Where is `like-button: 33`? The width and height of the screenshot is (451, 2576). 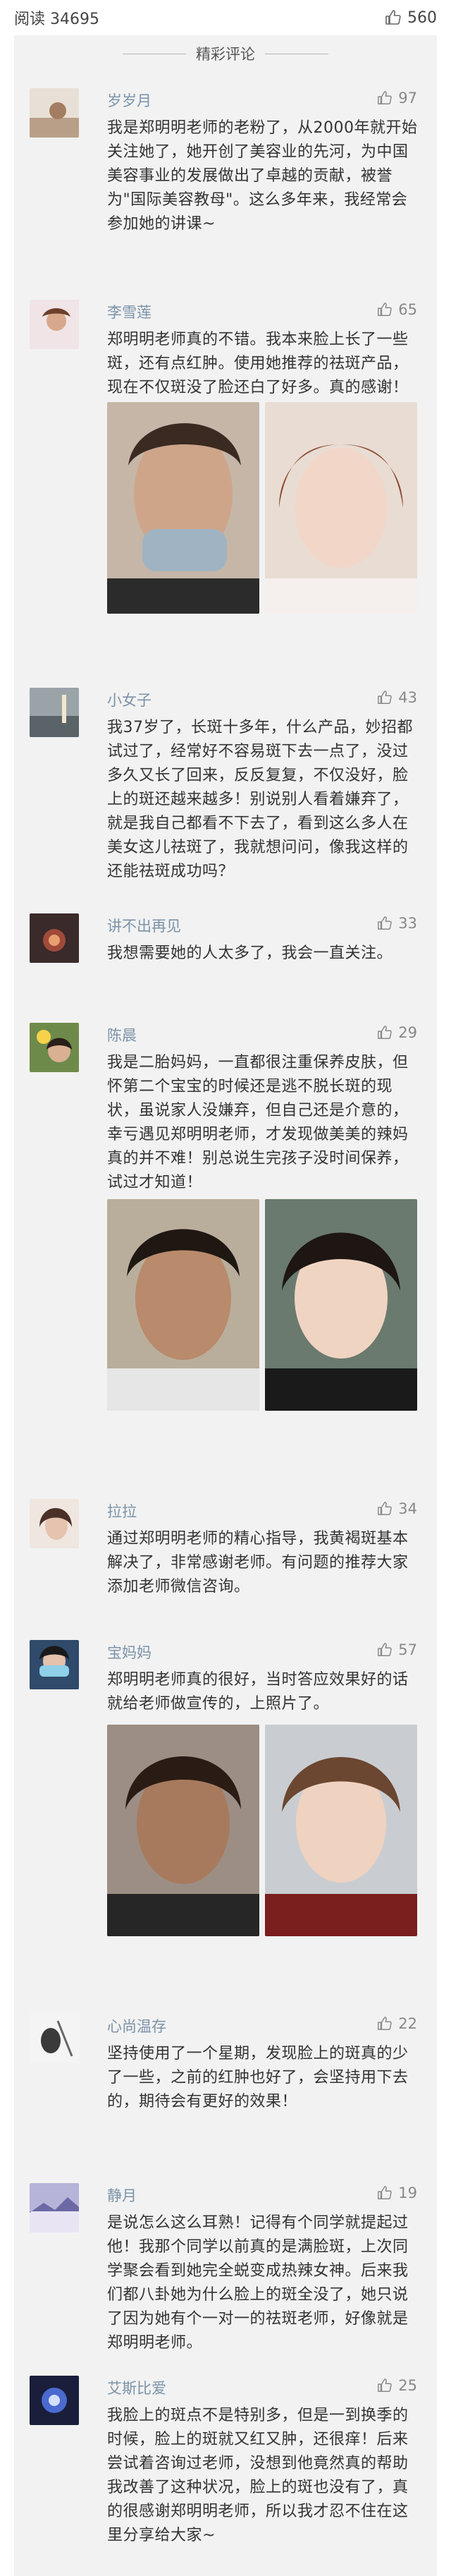
like-button: 33 is located at coordinates (397, 923).